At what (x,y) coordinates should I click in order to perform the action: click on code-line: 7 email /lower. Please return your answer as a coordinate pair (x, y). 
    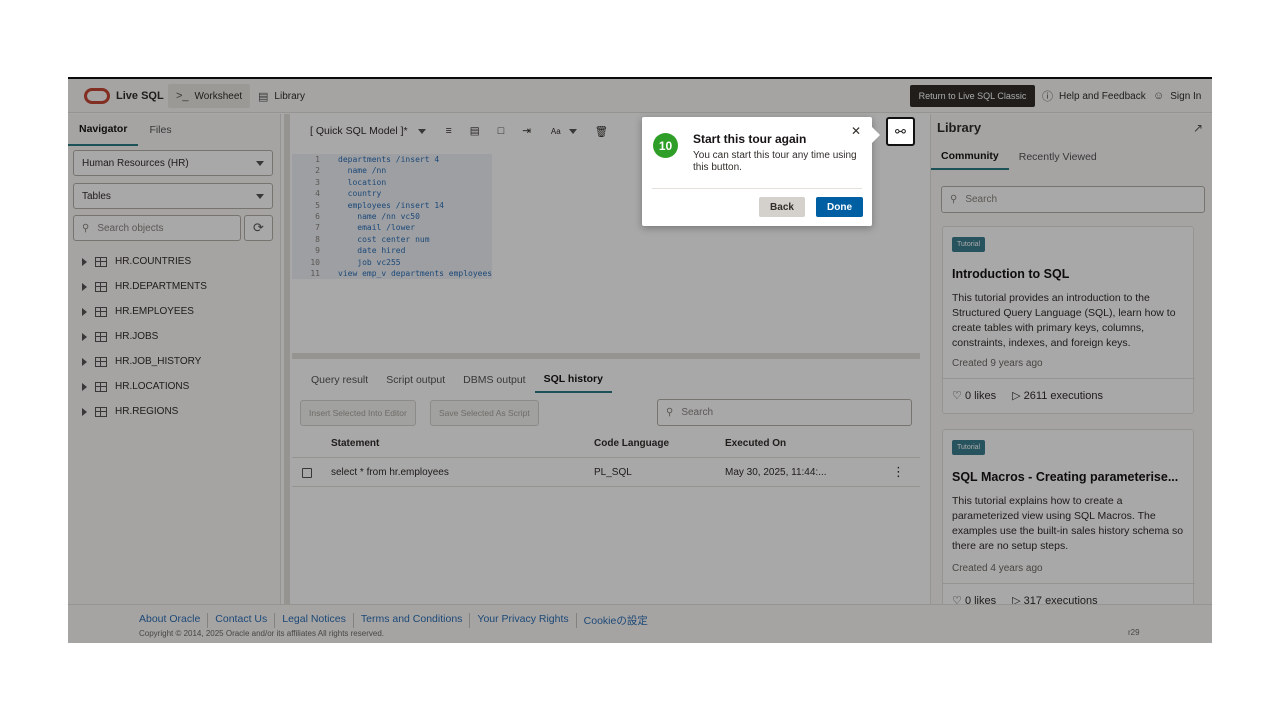
    Looking at the image, I should click on (392, 228).